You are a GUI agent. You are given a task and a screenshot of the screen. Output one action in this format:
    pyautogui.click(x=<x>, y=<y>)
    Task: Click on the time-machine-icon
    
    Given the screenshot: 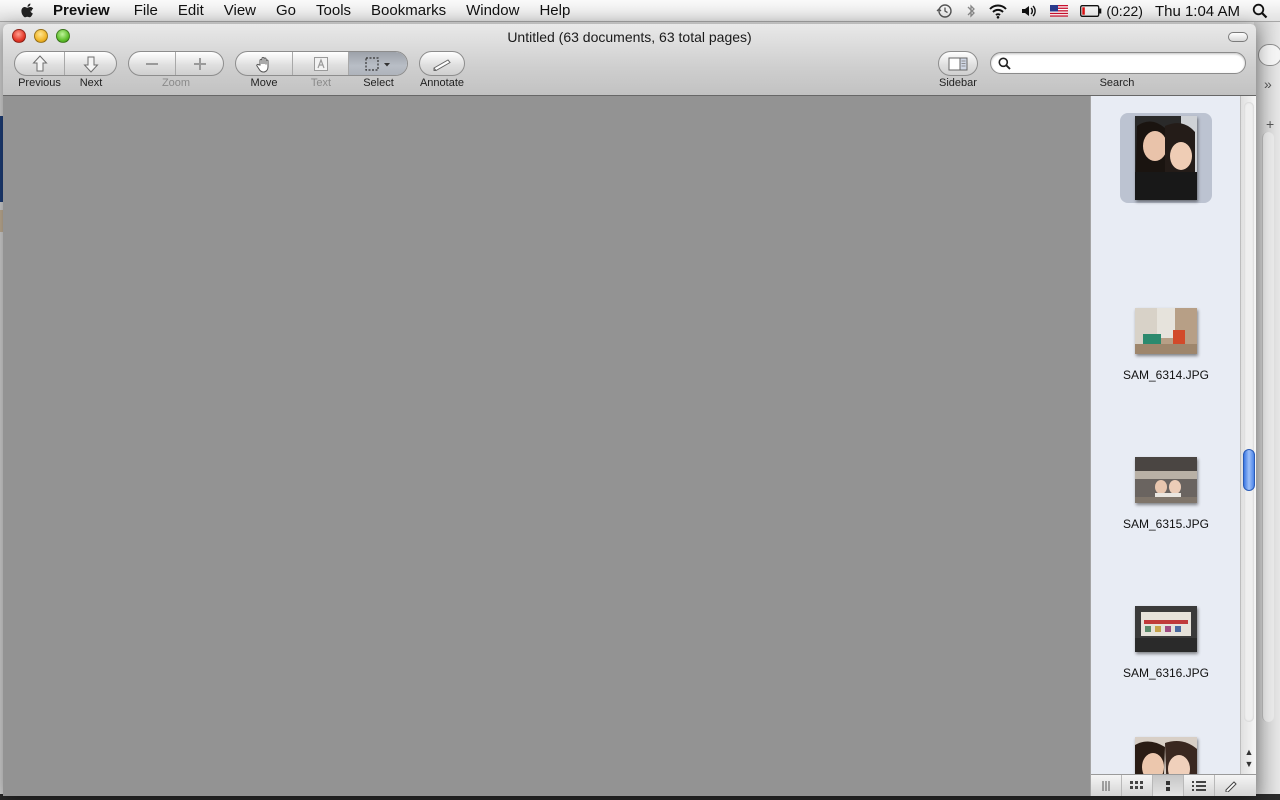 What is the action you would take?
    pyautogui.click(x=945, y=11)
    